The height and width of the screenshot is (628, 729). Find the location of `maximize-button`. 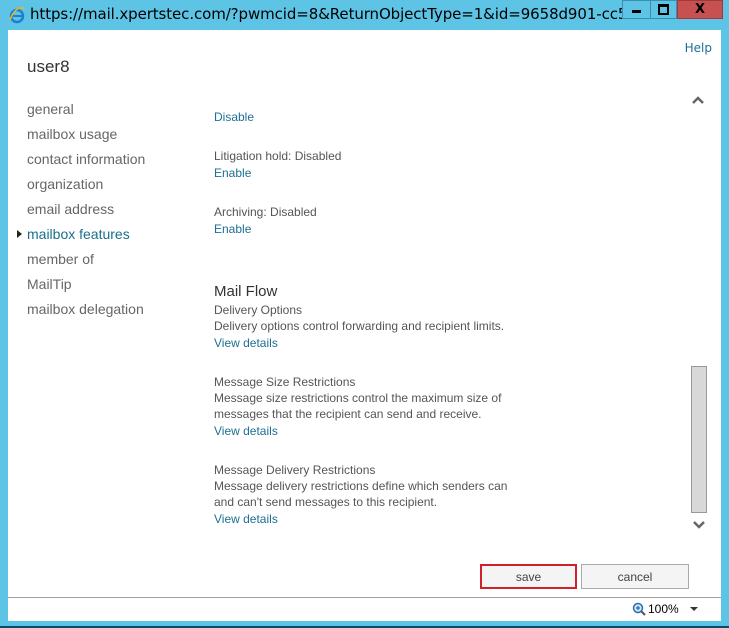

maximize-button is located at coordinates (663, 9).